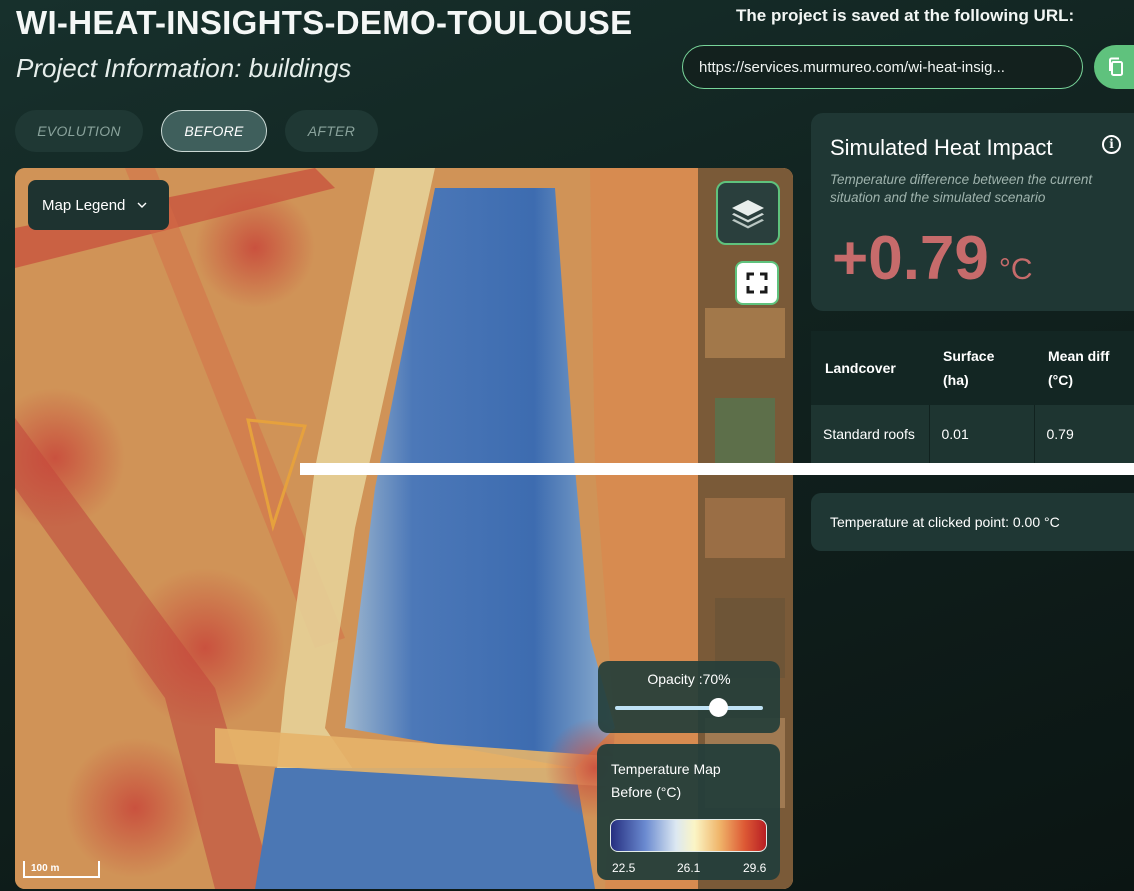 This screenshot has width=1134, height=891. I want to click on heat-impact-number: +0.79, so click(910, 258).